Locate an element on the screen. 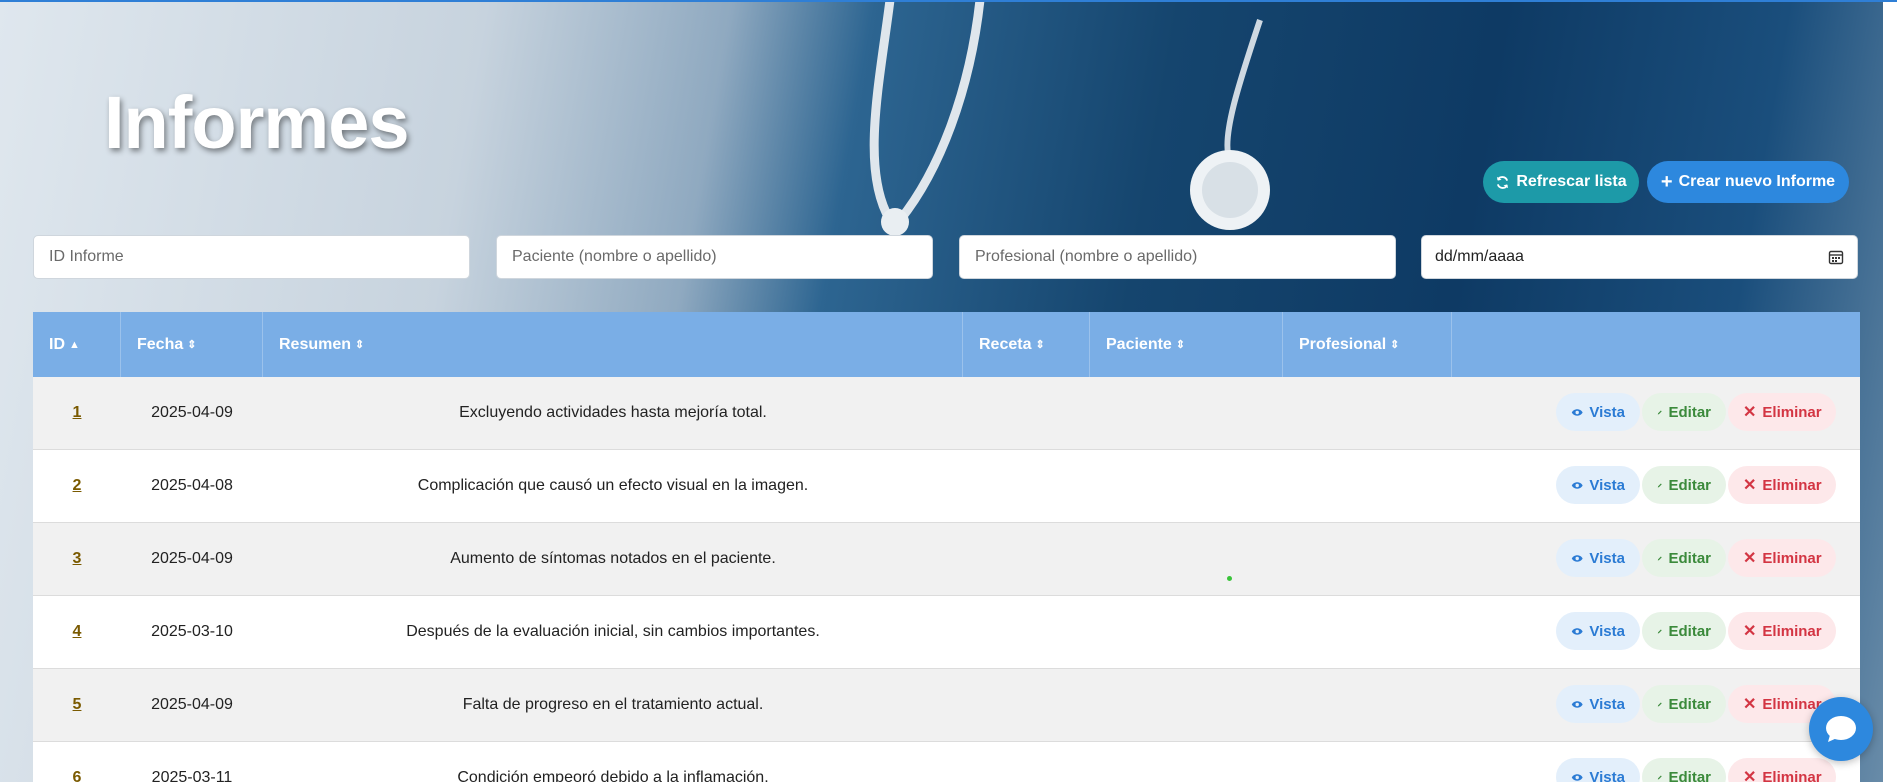 This screenshot has height=782, width=1897. report-date: 2025-04-08 is located at coordinates (192, 485).